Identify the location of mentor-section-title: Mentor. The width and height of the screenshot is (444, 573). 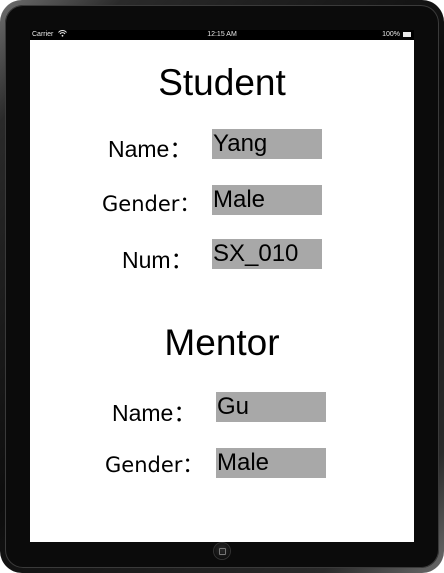
(222, 342).